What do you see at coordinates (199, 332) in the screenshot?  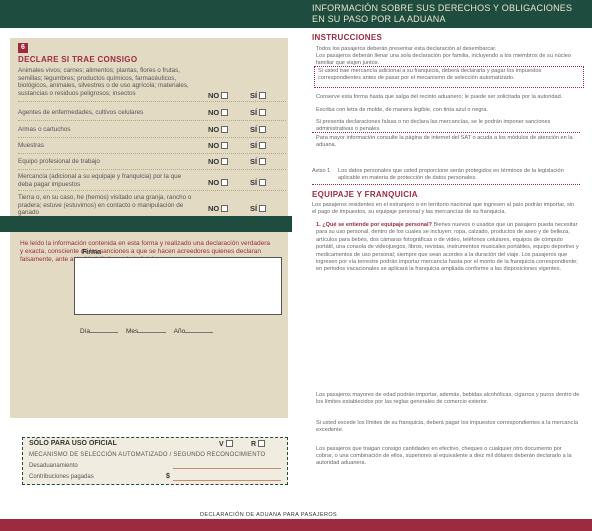 I see `anio-field` at bounding box center [199, 332].